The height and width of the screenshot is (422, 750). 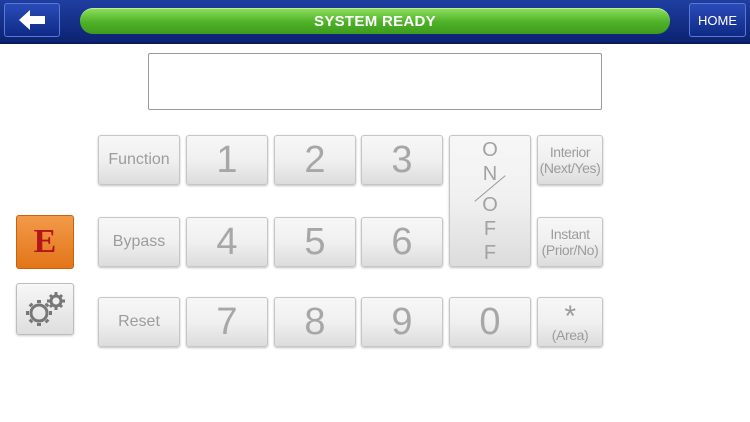 I want to click on settings-button, so click(x=45, y=309).